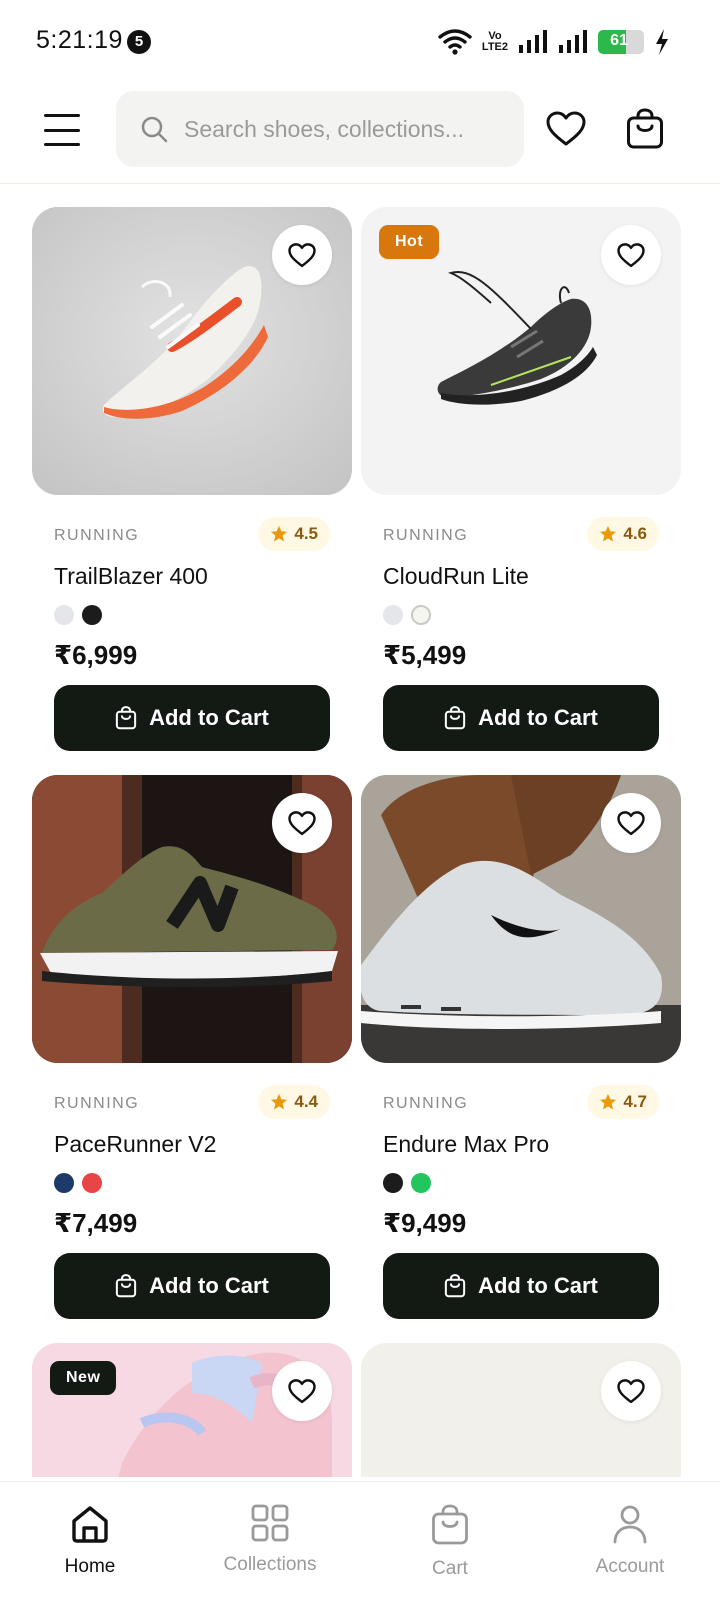 Image resolution: width=720 pixels, height=1600 pixels. I want to click on rating-badge: 4.7, so click(623, 1102).